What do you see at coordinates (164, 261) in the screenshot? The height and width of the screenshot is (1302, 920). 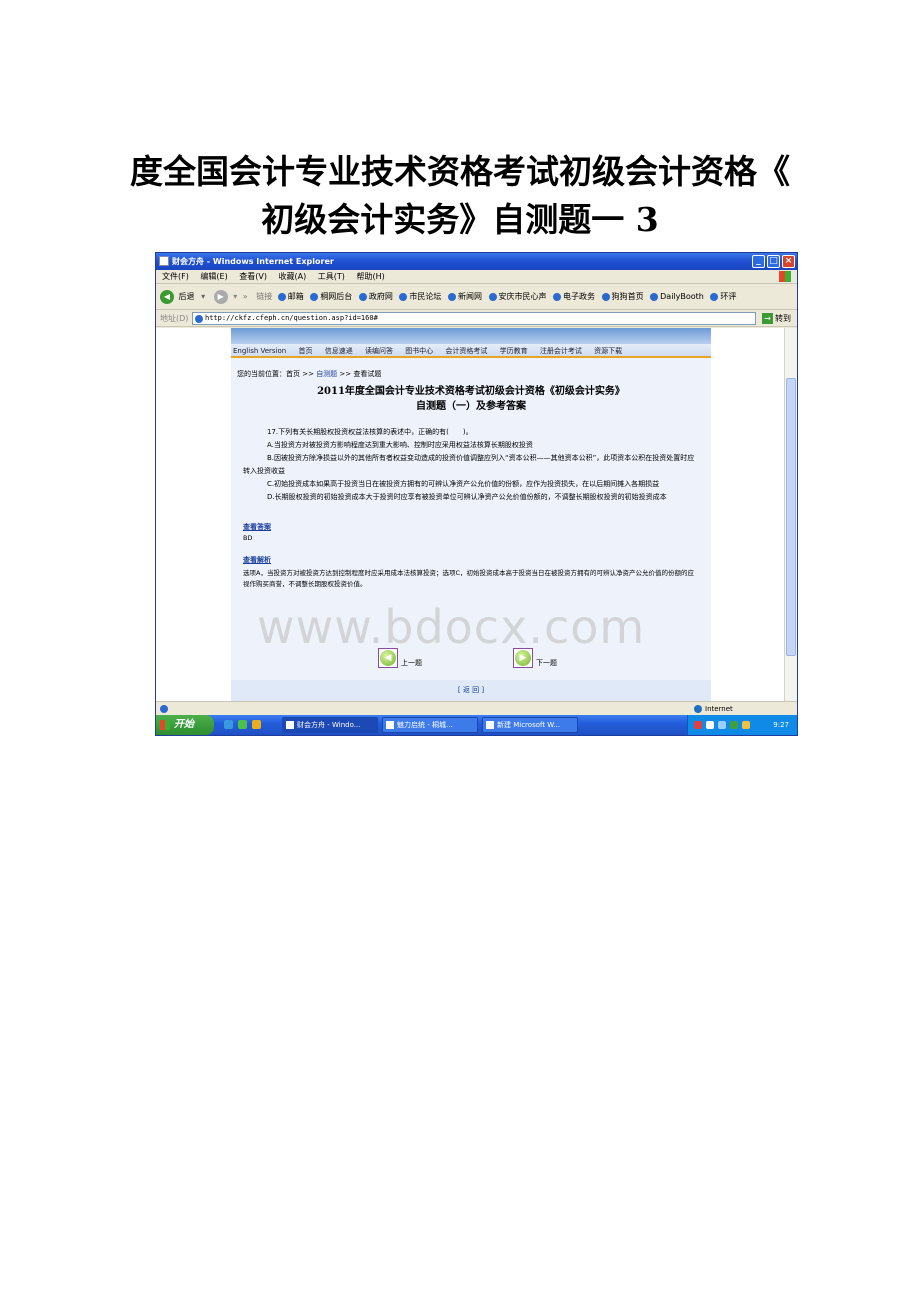 I see `ie-window-icon` at bounding box center [164, 261].